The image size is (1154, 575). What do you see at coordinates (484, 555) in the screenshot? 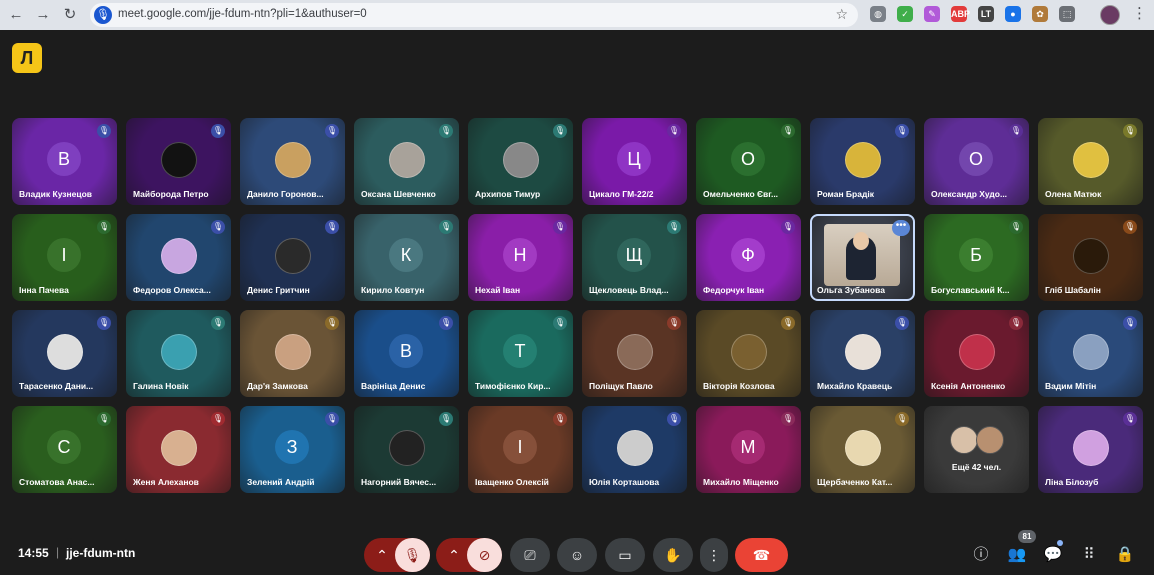
I see `camera-off-button: ⊘` at bounding box center [484, 555].